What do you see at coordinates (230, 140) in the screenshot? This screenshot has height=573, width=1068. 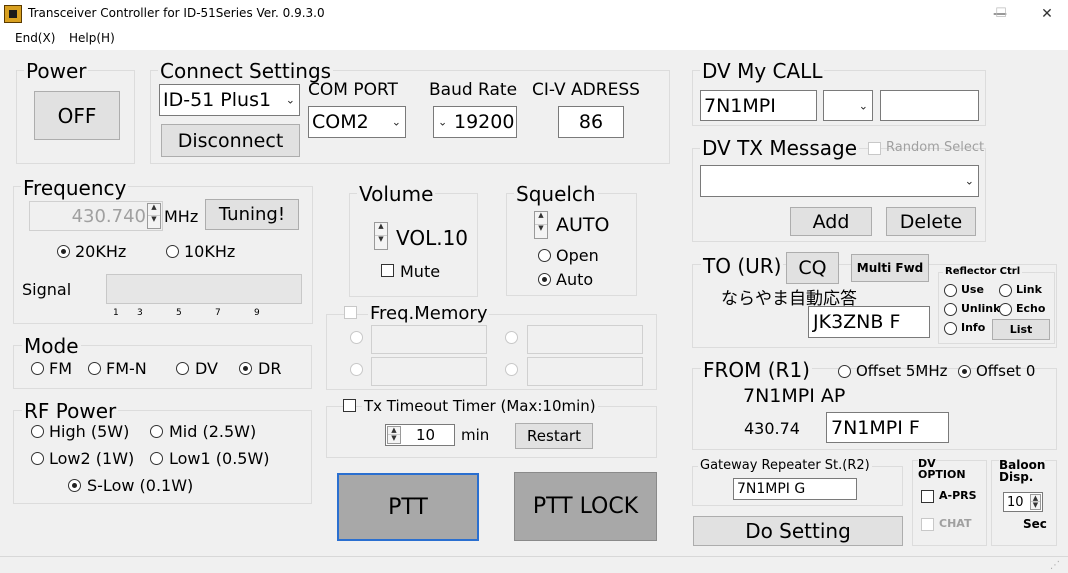 I see `disconnect-button: Disconnect` at bounding box center [230, 140].